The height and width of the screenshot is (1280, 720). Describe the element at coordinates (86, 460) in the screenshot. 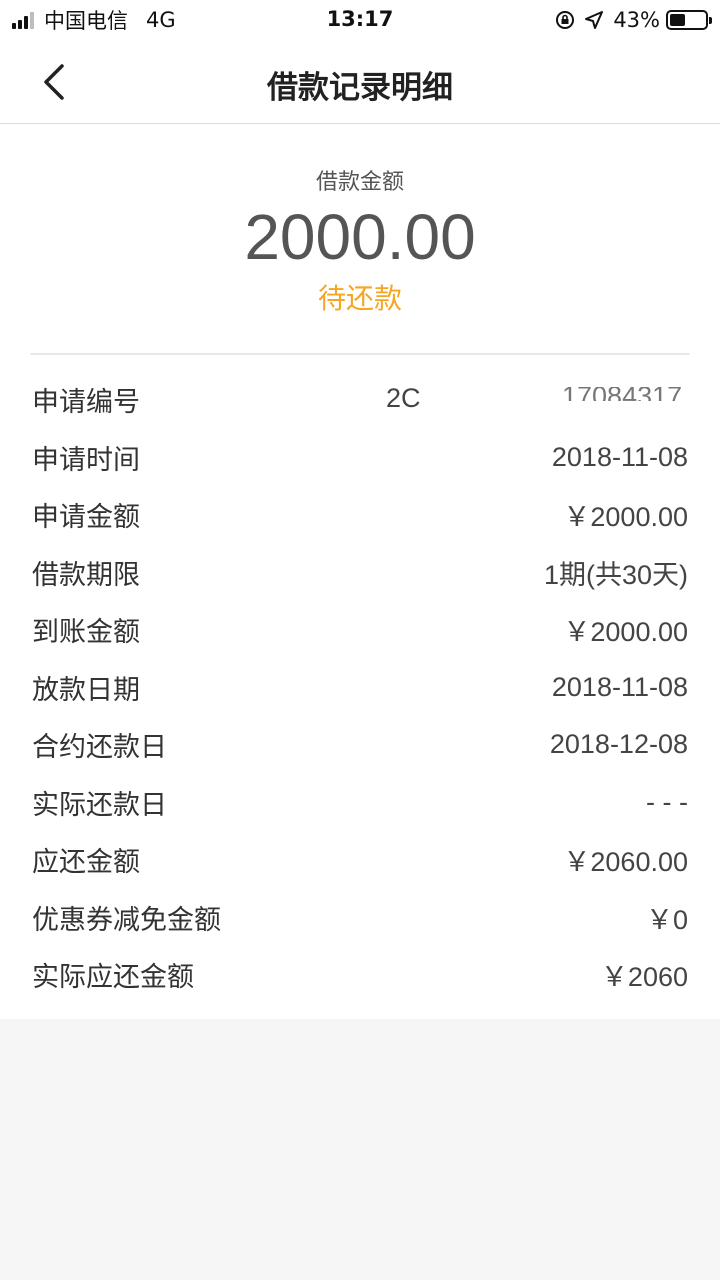

I see `detail-label: 申请时间` at that location.